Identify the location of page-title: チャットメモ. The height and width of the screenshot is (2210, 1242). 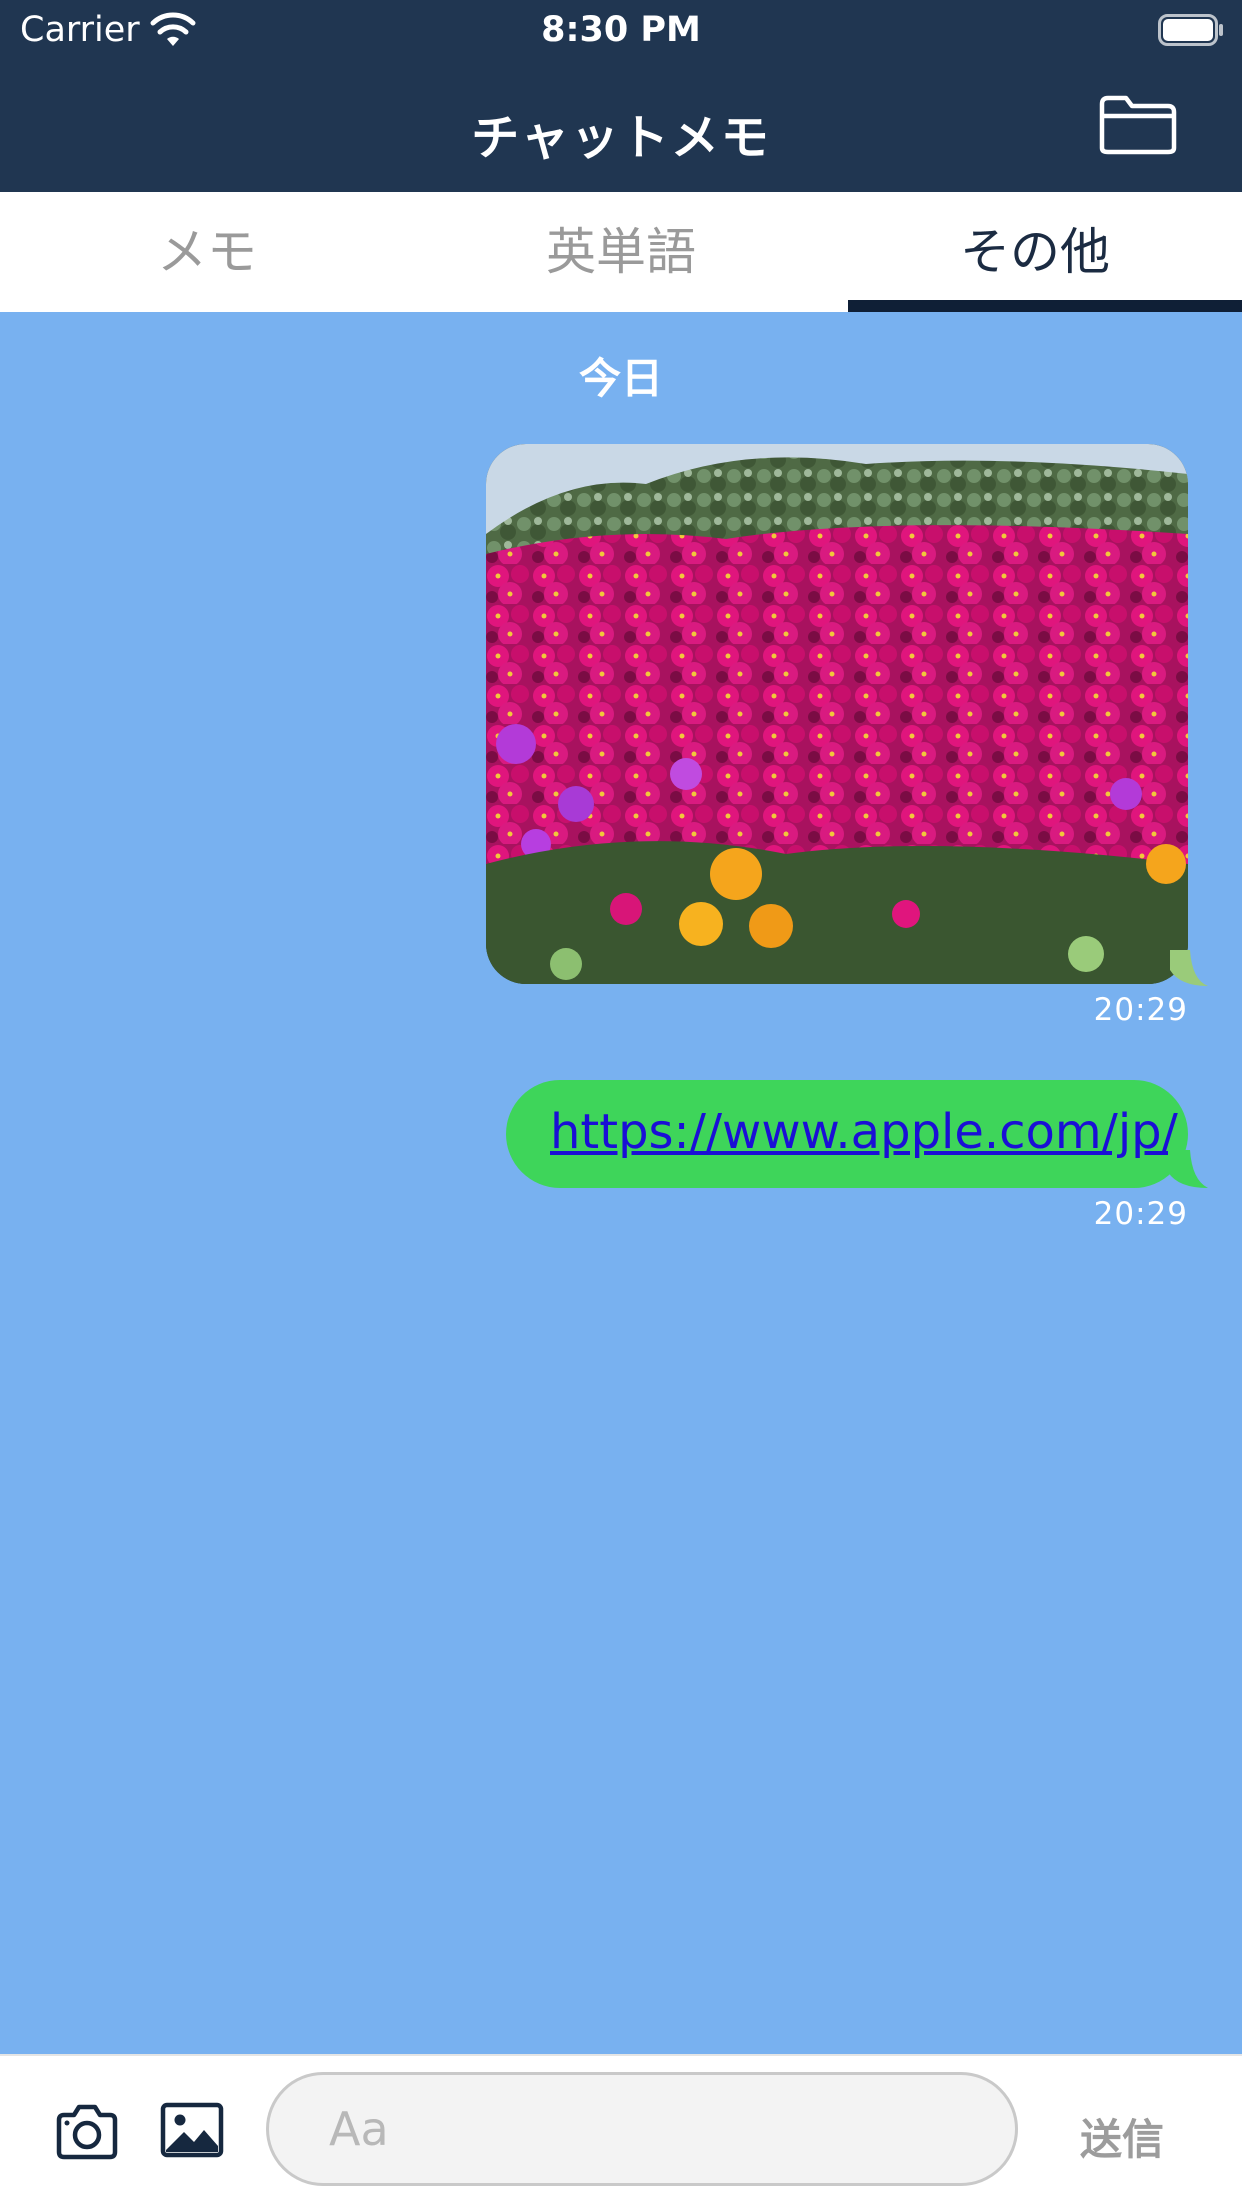
(621, 138).